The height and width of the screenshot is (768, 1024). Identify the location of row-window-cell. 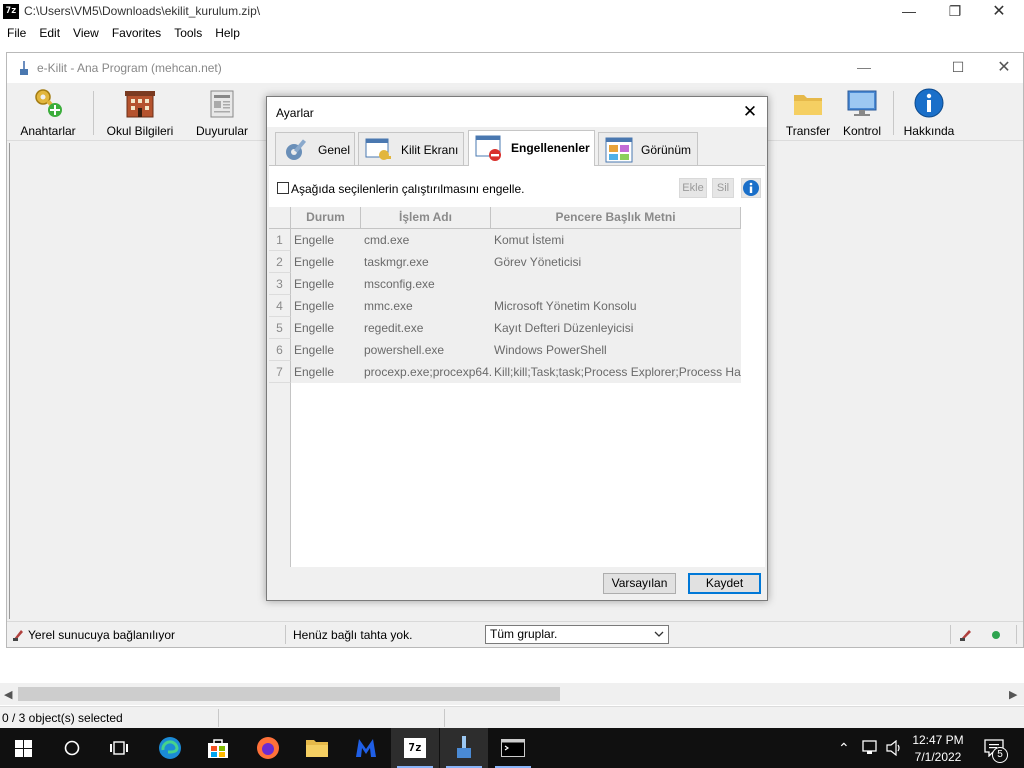
(616, 284).